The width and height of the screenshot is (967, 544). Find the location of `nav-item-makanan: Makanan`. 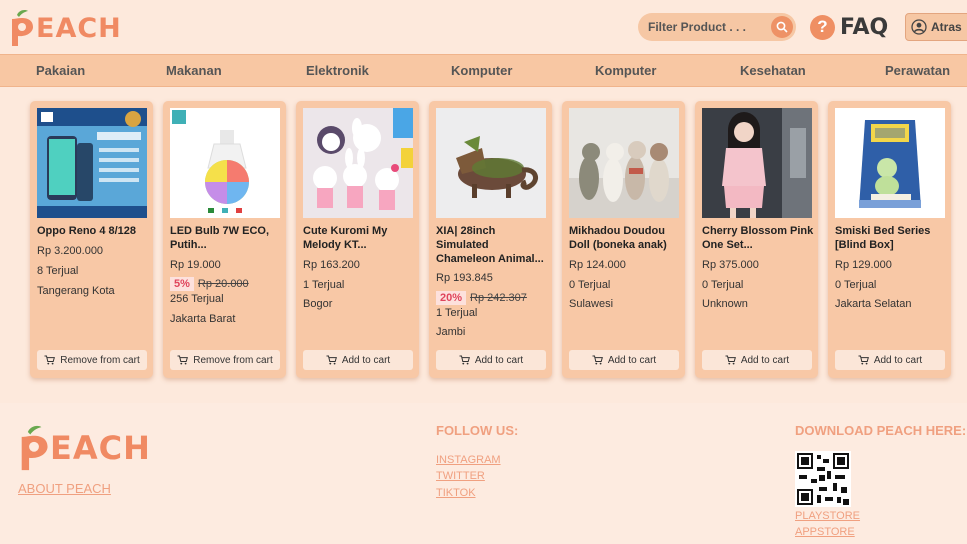

nav-item-makanan: Makanan is located at coordinates (194, 70).